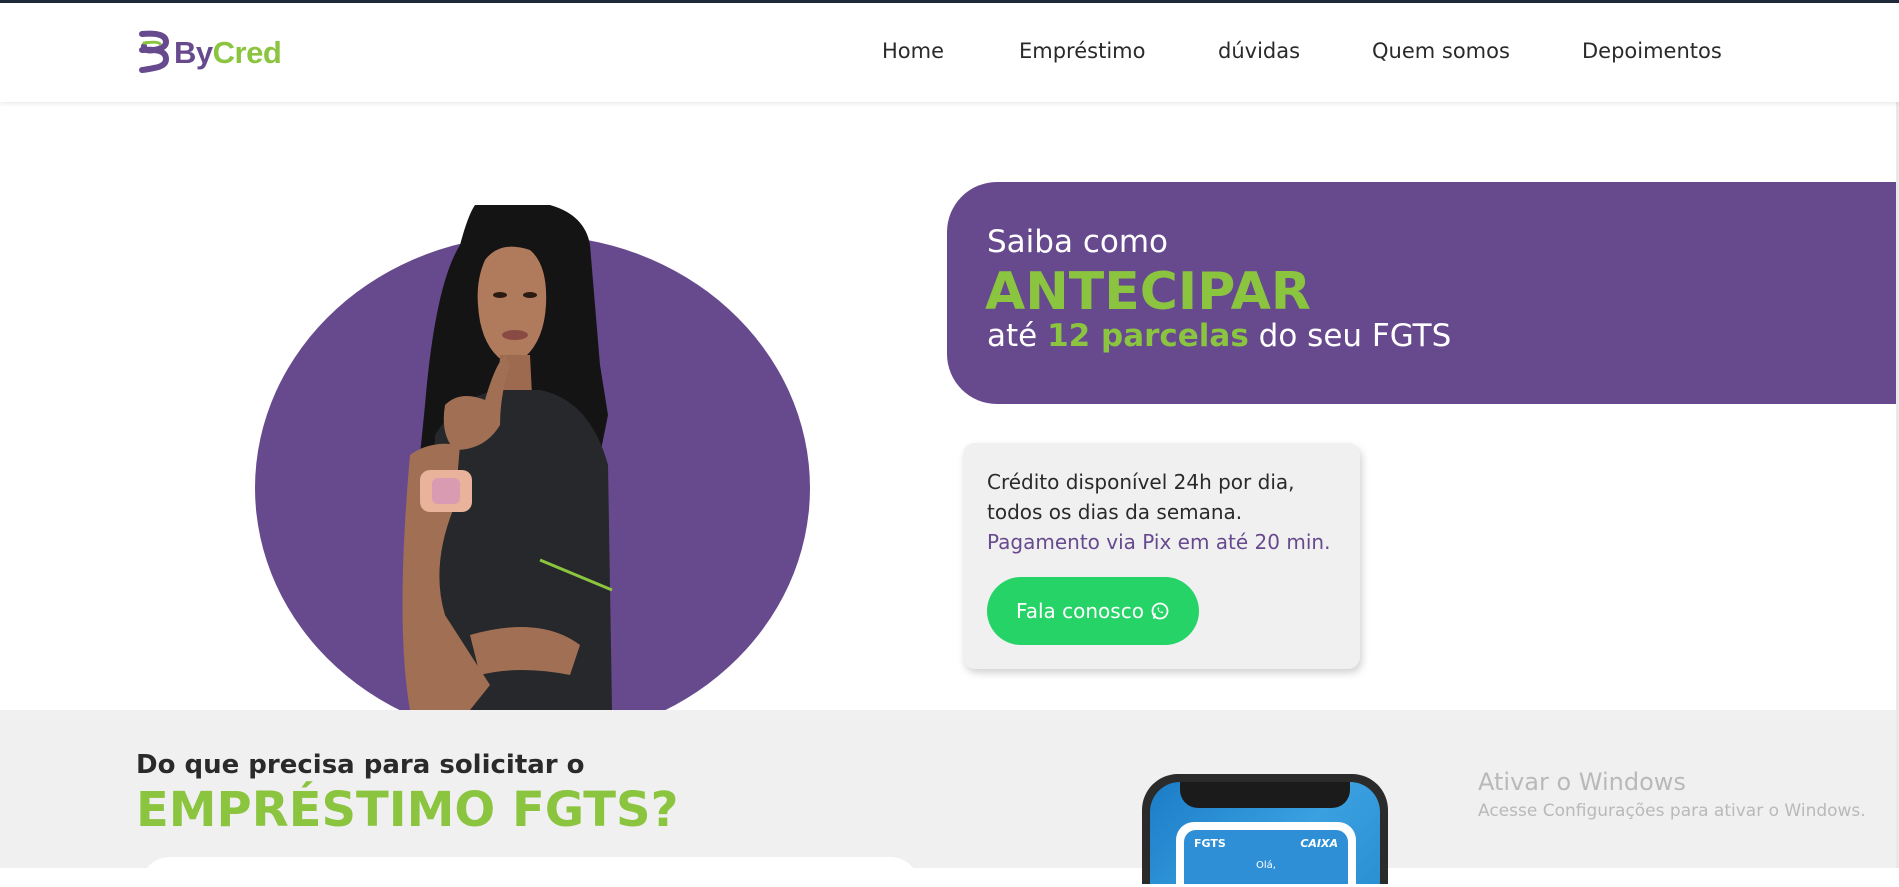 This screenshot has height=887, width=1899. Describe the element at coordinates (1159, 542) in the screenshot. I see `info-pix-text: Pagamento via Pix em até 20 min.` at that location.